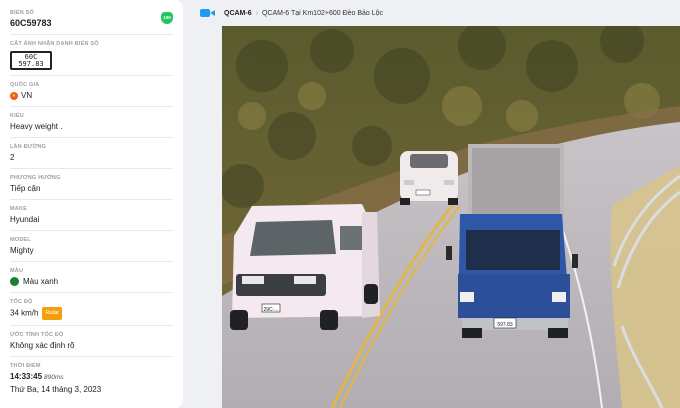 The width and height of the screenshot is (680, 408). I want to click on direction-value: Tiếp cận, so click(25, 188).